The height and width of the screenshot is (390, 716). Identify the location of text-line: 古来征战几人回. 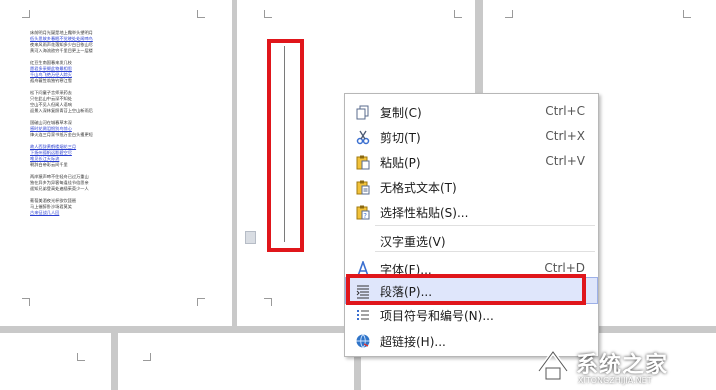
(72, 213).